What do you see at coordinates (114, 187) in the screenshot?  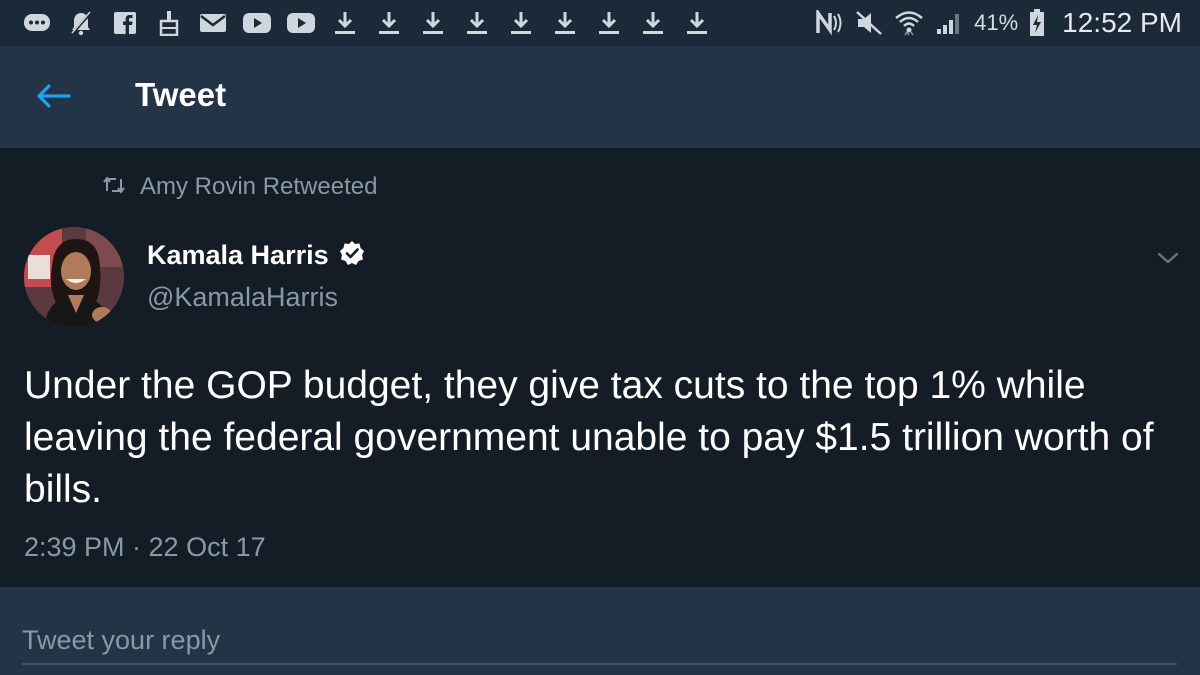 I see `retweet-icon` at bounding box center [114, 187].